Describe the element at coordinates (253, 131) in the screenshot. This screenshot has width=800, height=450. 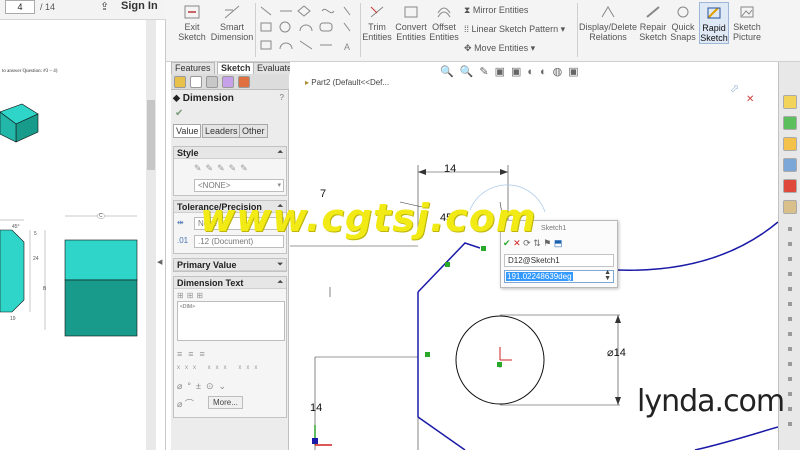
I see `subtab-other: Other` at that location.